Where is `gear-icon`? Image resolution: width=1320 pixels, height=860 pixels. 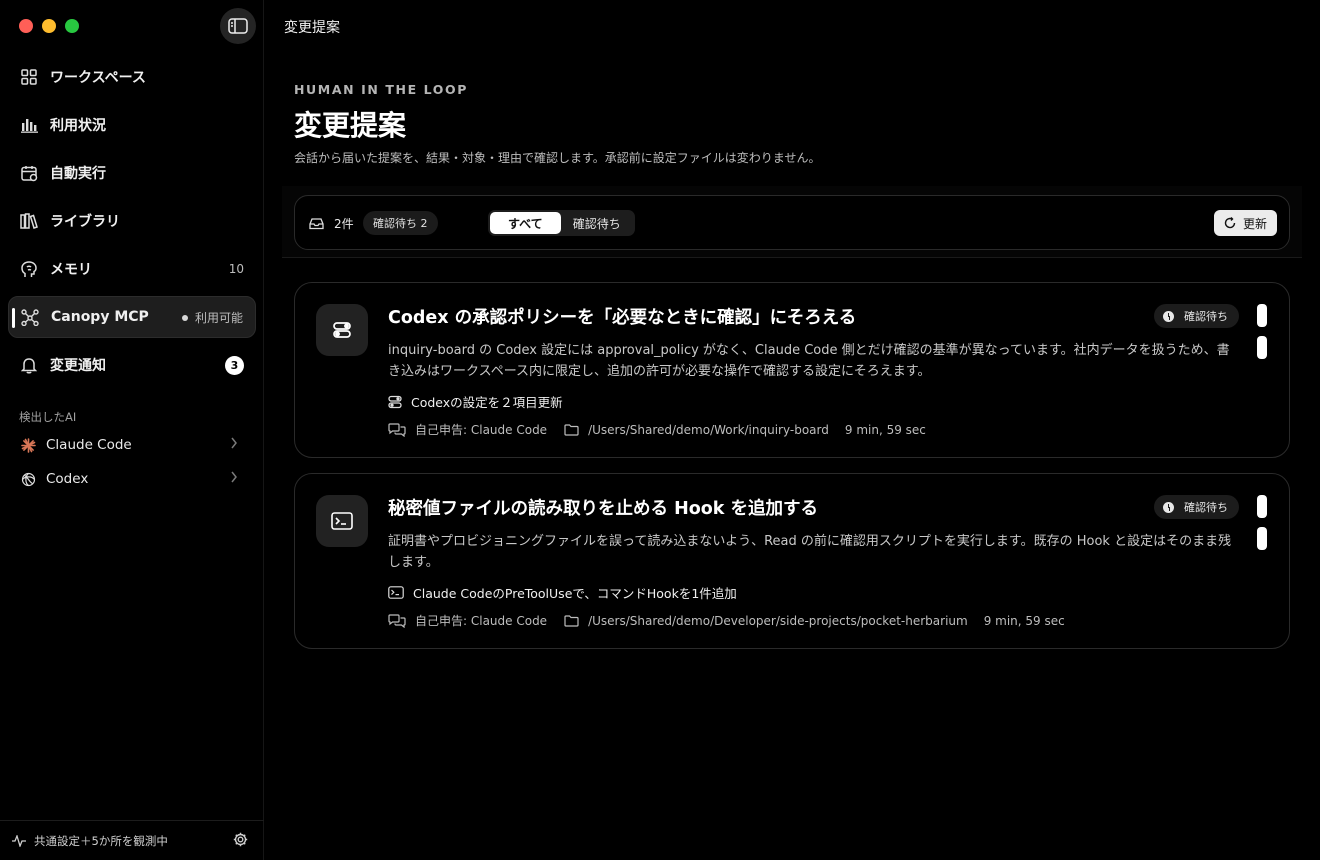 gear-icon is located at coordinates (240, 841).